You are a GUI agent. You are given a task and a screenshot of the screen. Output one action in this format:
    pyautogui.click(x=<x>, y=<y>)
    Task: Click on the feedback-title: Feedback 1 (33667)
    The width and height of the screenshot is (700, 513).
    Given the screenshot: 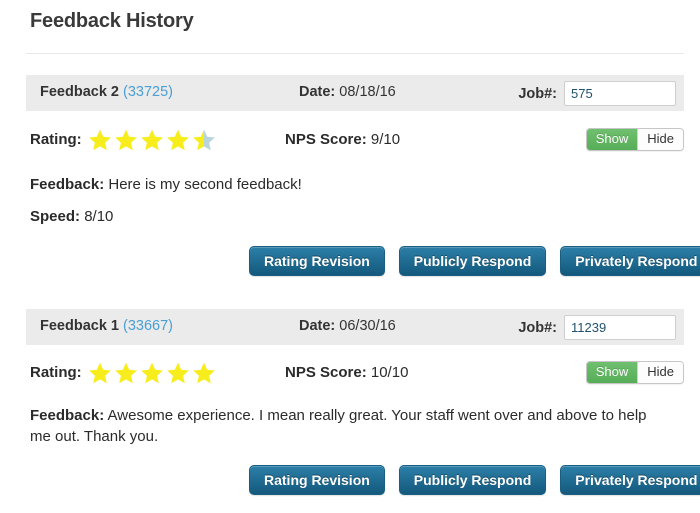 What is the action you would take?
    pyautogui.click(x=106, y=326)
    